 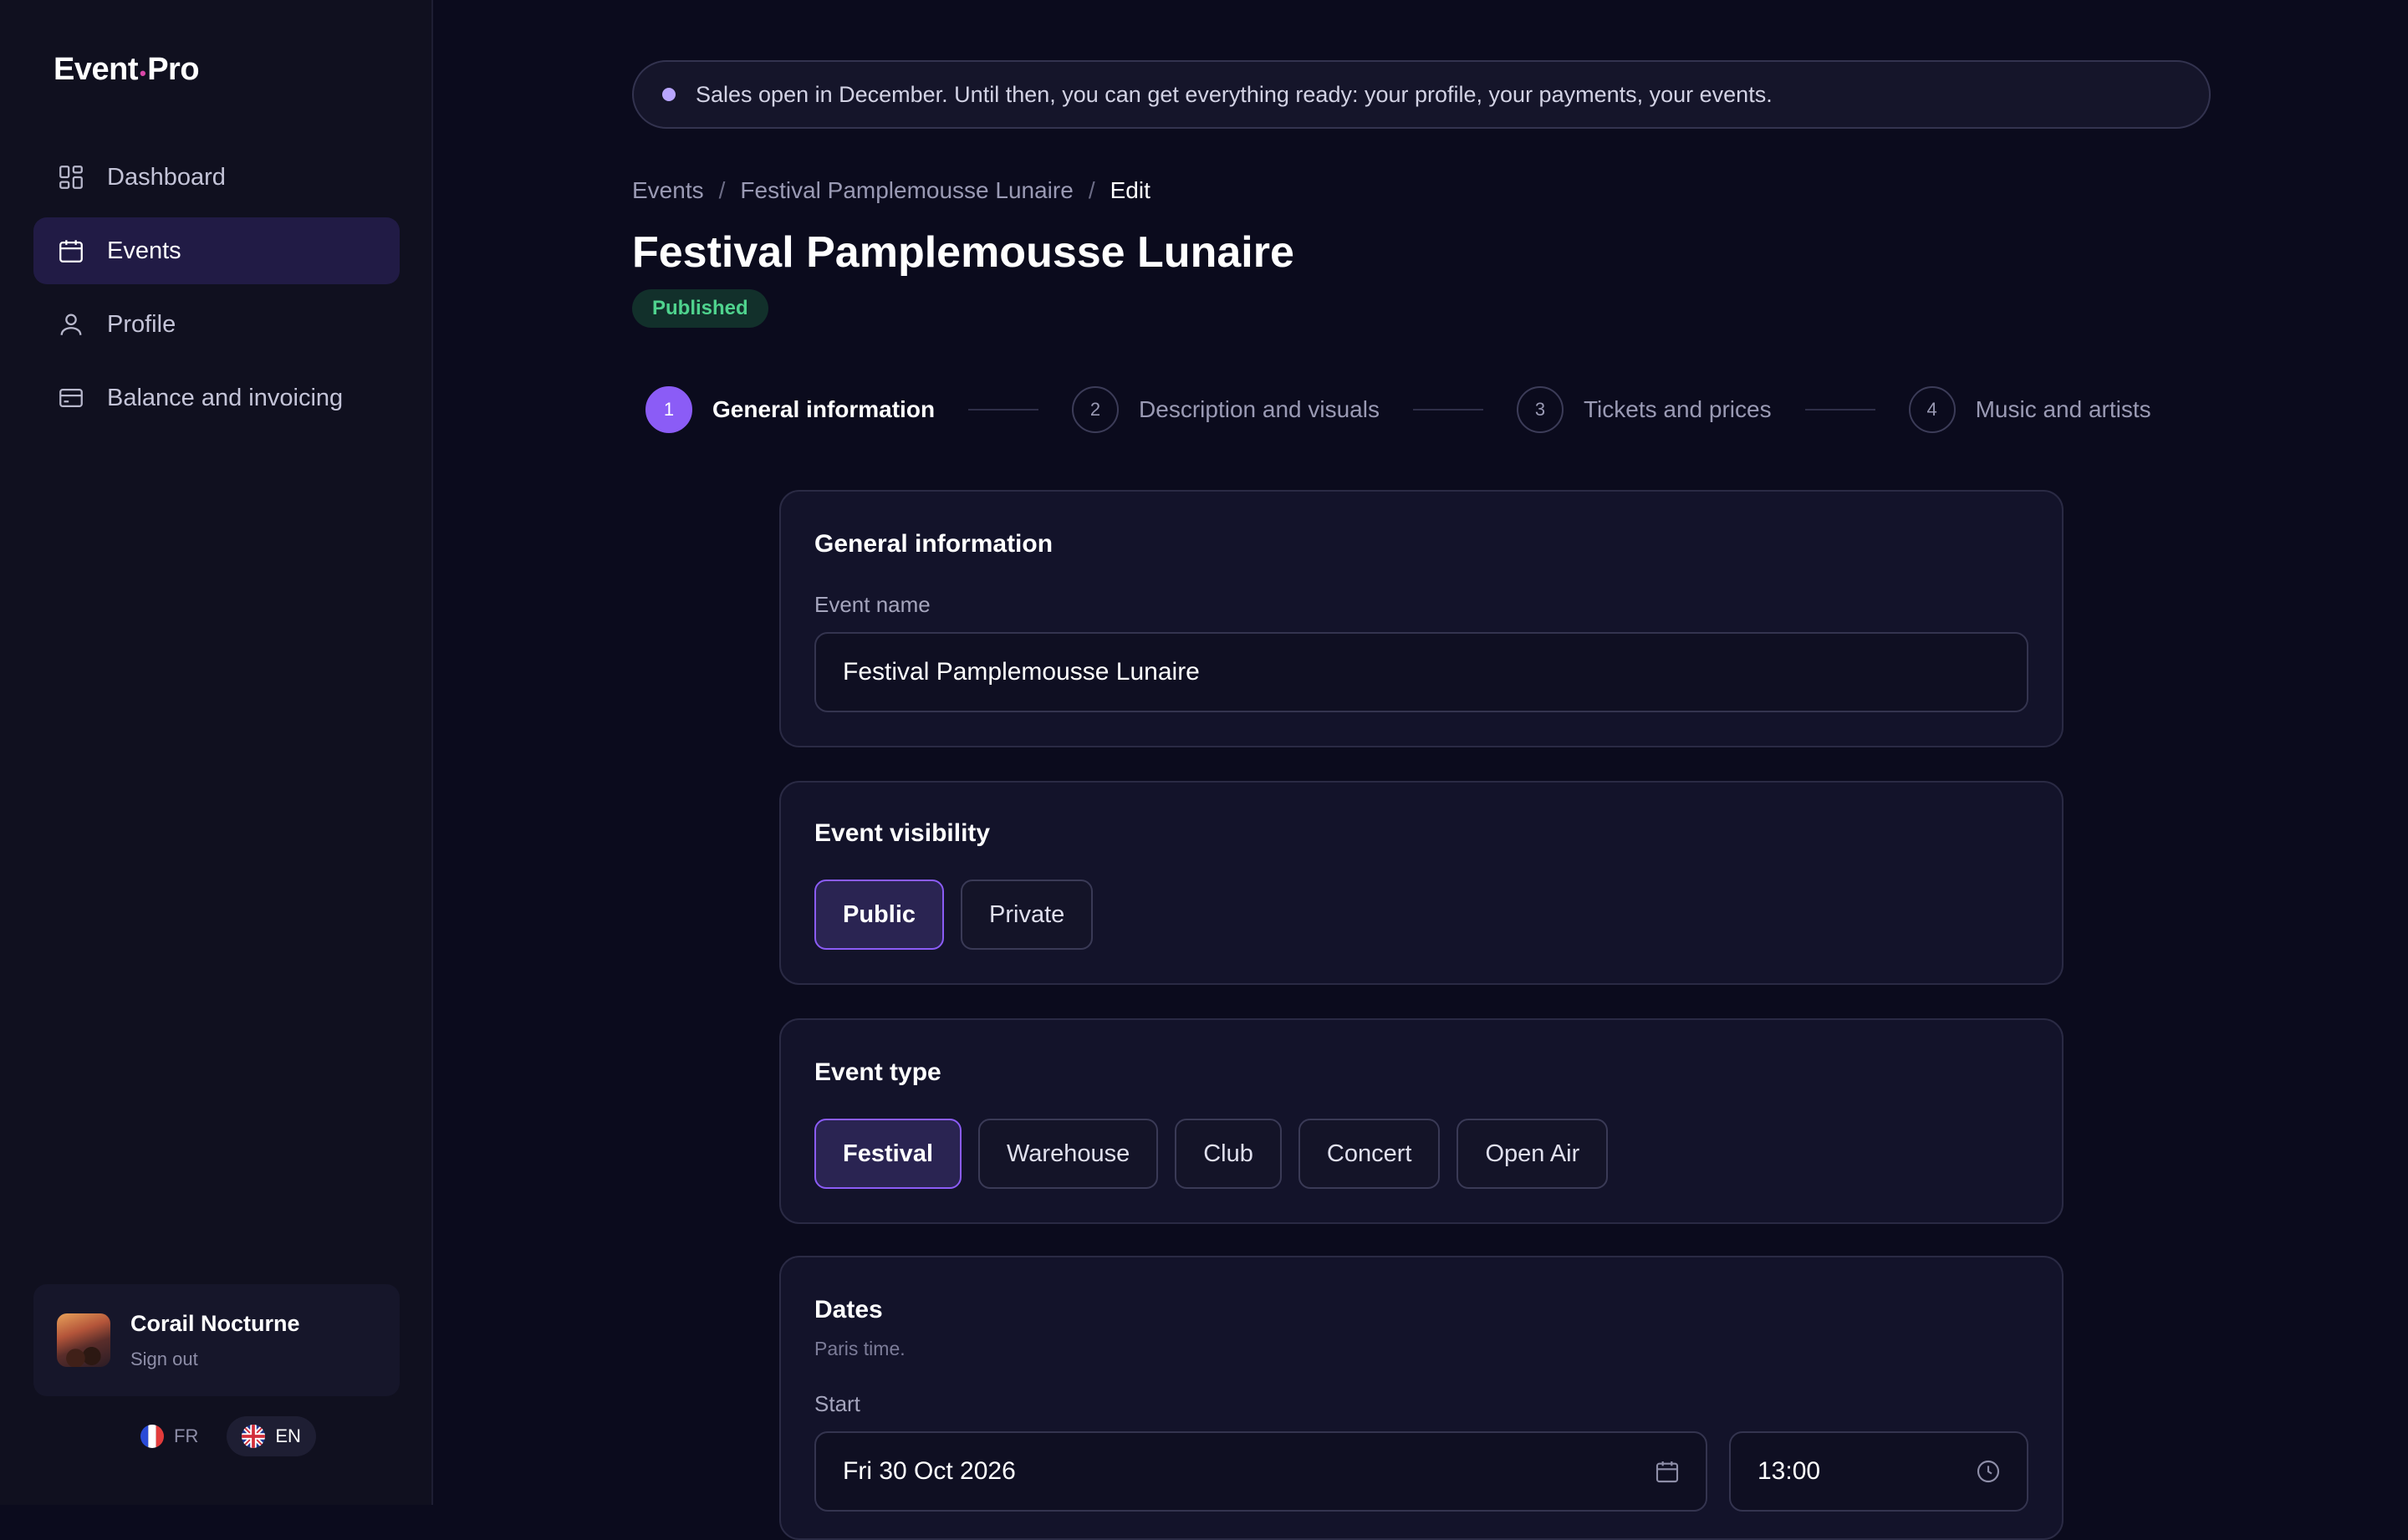 I want to click on user-icon, so click(x=71, y=324).